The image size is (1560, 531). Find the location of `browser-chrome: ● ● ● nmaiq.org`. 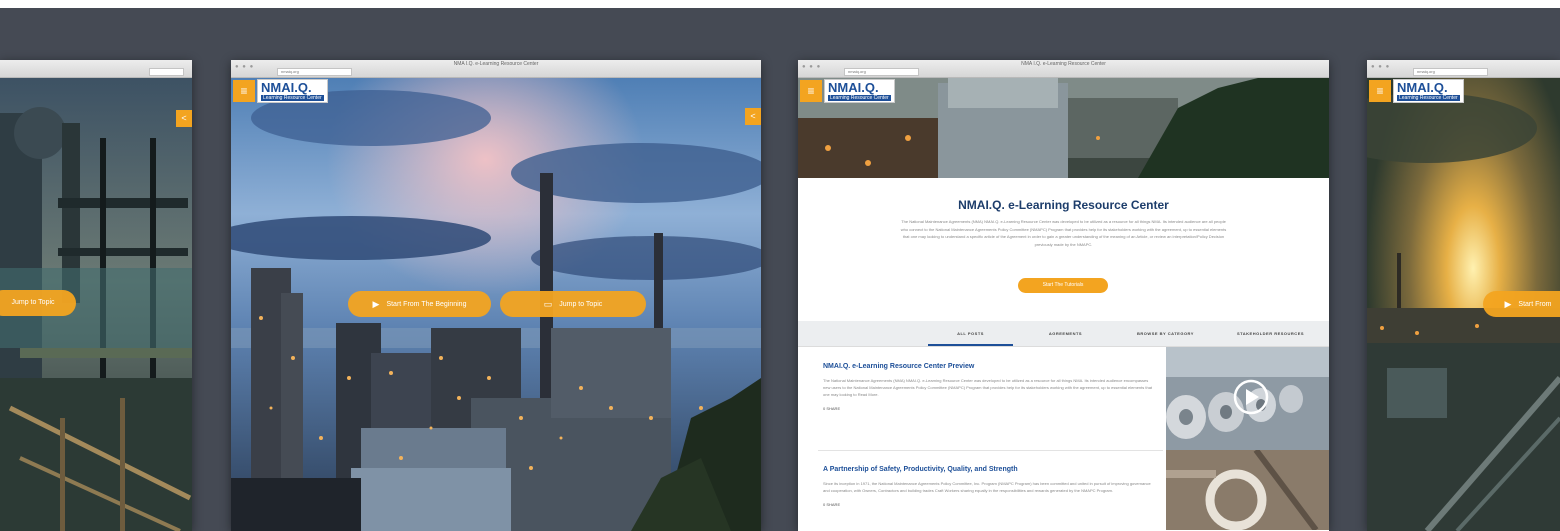

browser-chrome: ● ● ● nmaiq.org is located at coordinates (1463, 69).